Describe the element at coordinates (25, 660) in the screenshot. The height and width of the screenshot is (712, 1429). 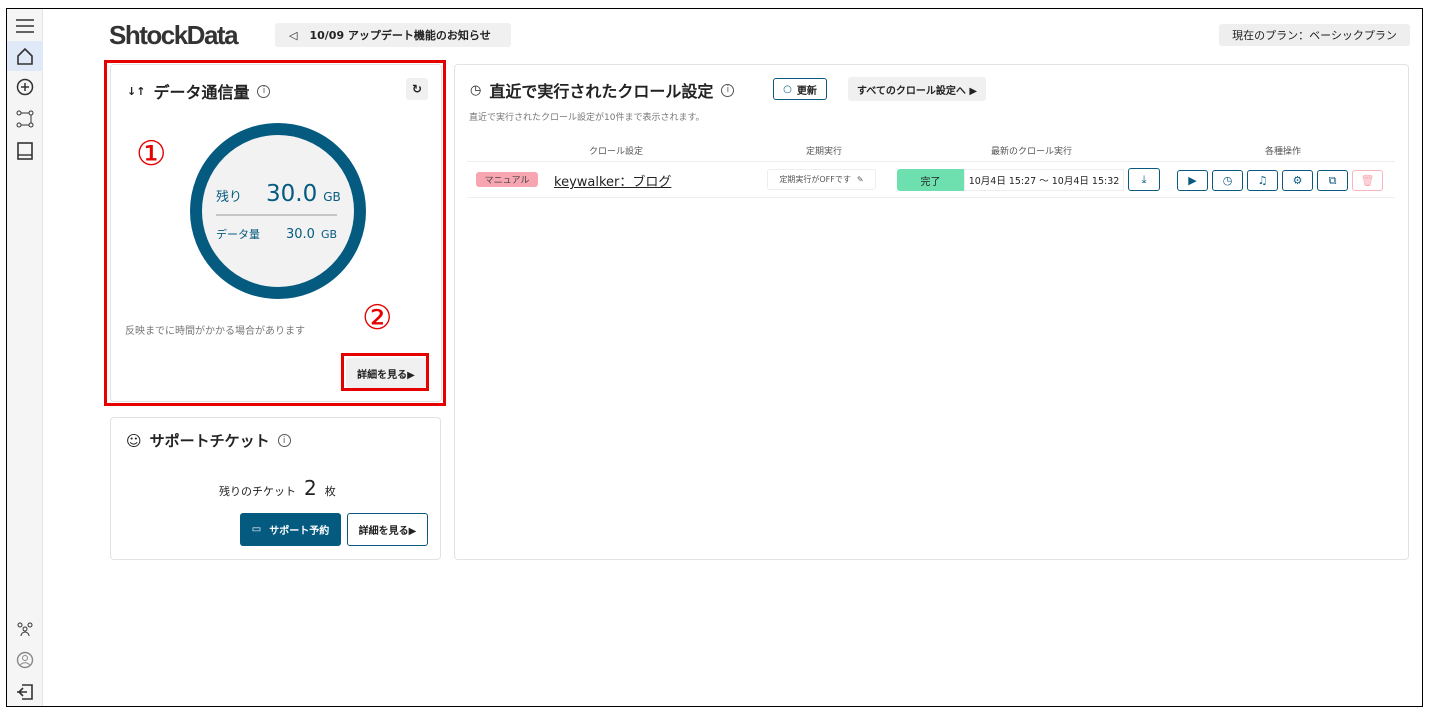
I see `account-icon` at that location.